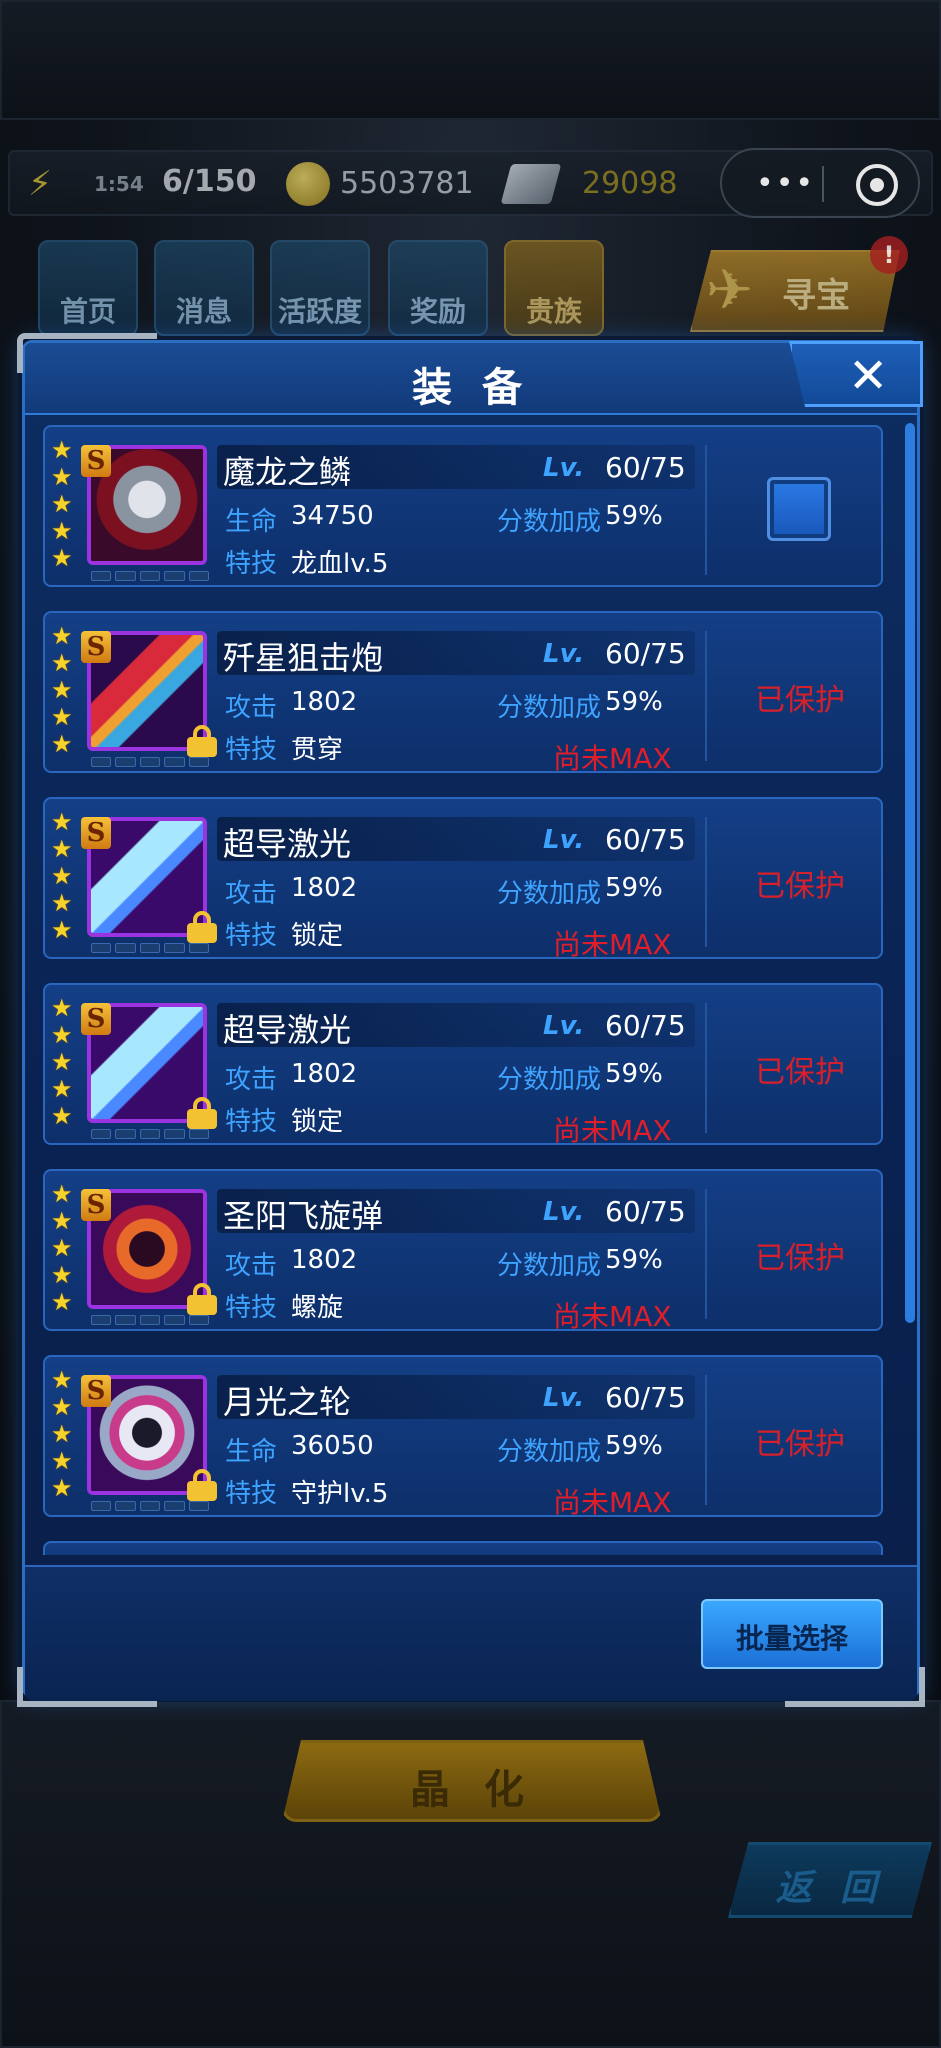  What do you see at coordinates (472, 1790) in the screenshot?
I see `crystallize-label: 晶 化` at bounding box center [472, 1790].